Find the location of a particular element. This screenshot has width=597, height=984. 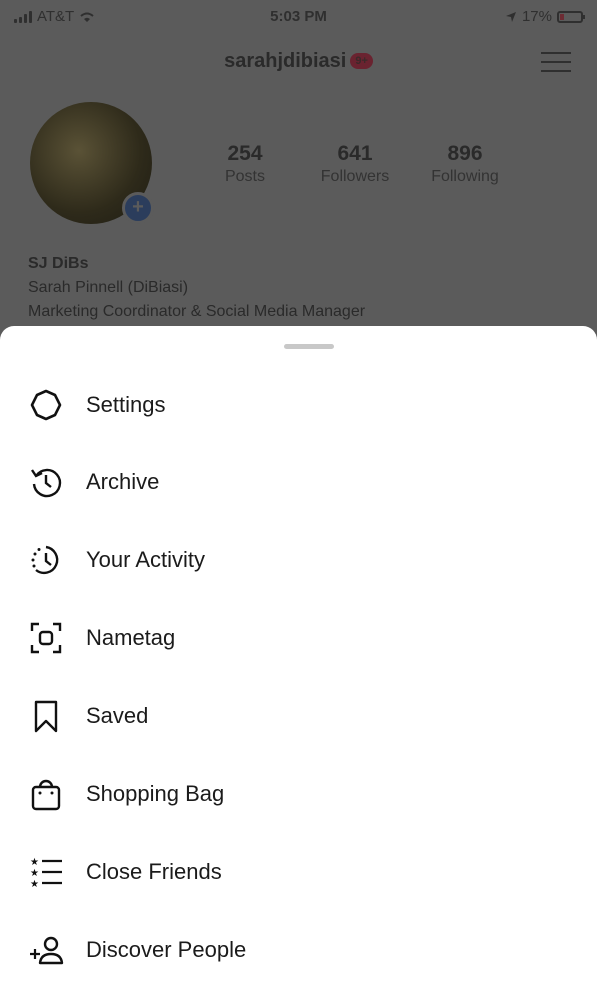

hamburger-menu-icon is located at coordinates (556, 62).